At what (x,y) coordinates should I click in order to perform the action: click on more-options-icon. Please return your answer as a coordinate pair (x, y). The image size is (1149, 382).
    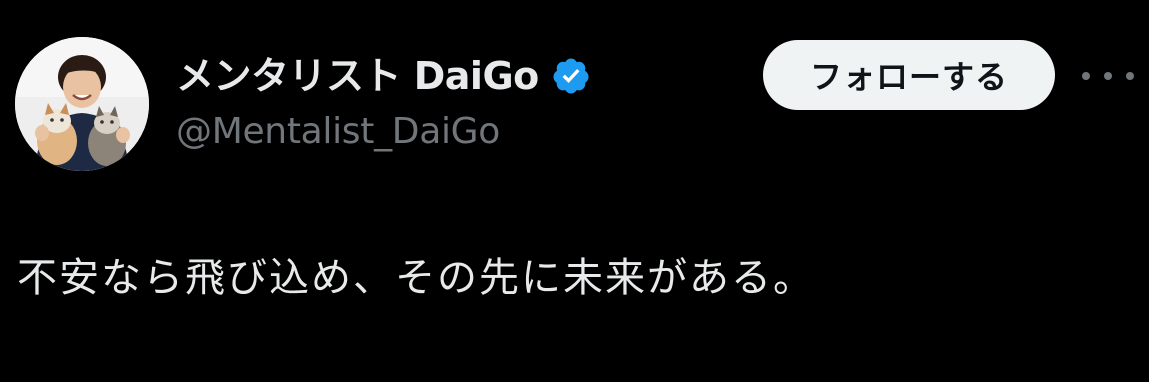
    Looking at the image, I should click on (1108, 76).